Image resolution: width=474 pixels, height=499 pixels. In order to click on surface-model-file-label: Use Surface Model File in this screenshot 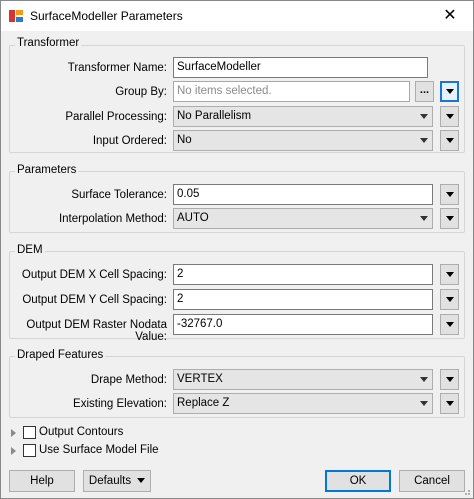, I will do `click(99, 450)`.